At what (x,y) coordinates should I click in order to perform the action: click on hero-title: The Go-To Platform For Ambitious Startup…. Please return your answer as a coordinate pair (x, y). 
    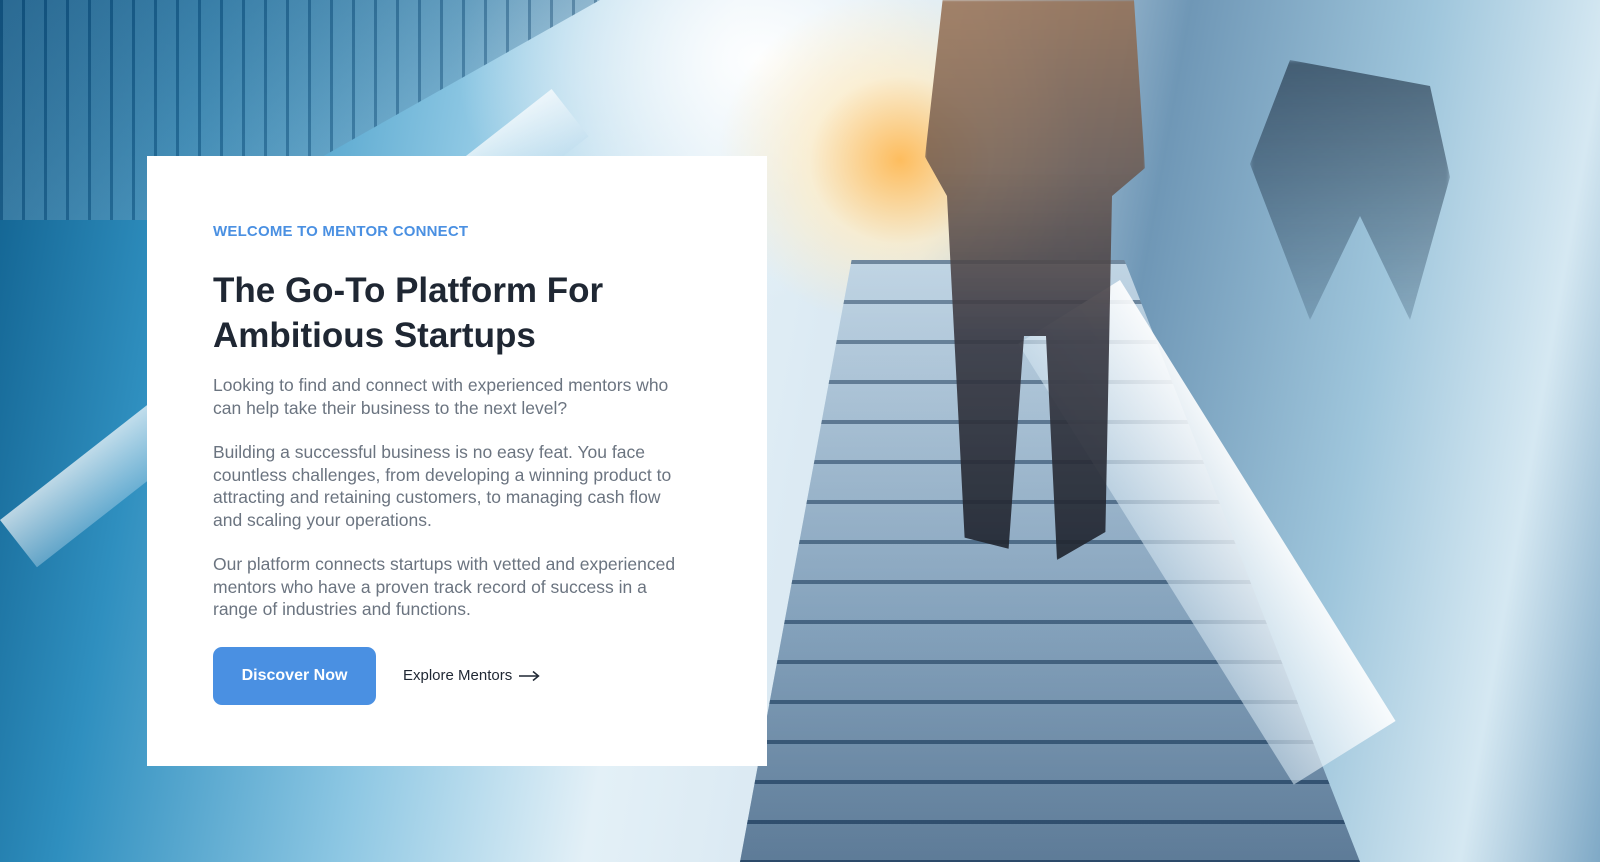
    Looking at the image, I should click on (408, 313).